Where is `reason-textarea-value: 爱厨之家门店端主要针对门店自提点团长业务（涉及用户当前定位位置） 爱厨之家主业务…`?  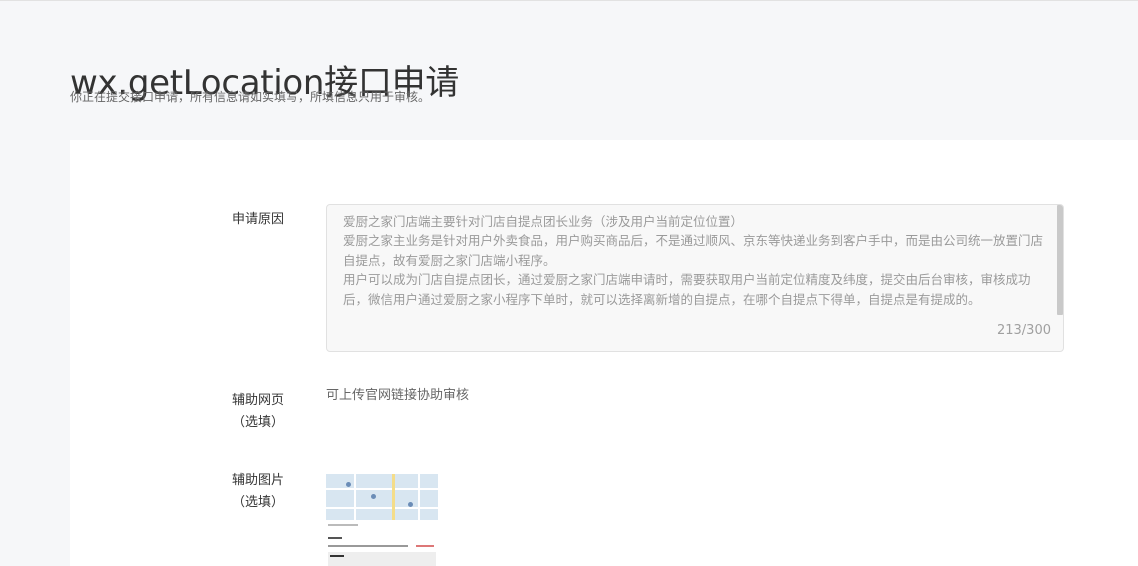 reason-textarea-value: 爱厨之家门店端主要针对门店自提点团长业务（涉及用户当前定位位置） 爱厨之家主业务… is located at coordinates (695, 268).